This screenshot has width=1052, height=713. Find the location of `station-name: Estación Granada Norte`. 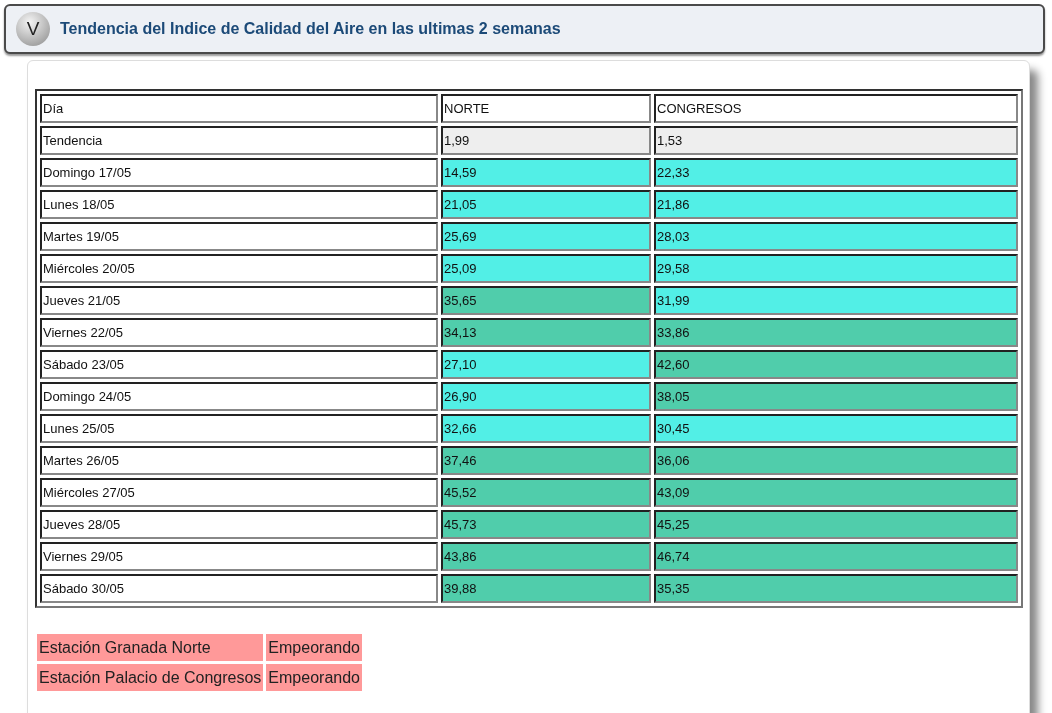

station-name: Estación Granada Norte is located at coordinates (150, 647).